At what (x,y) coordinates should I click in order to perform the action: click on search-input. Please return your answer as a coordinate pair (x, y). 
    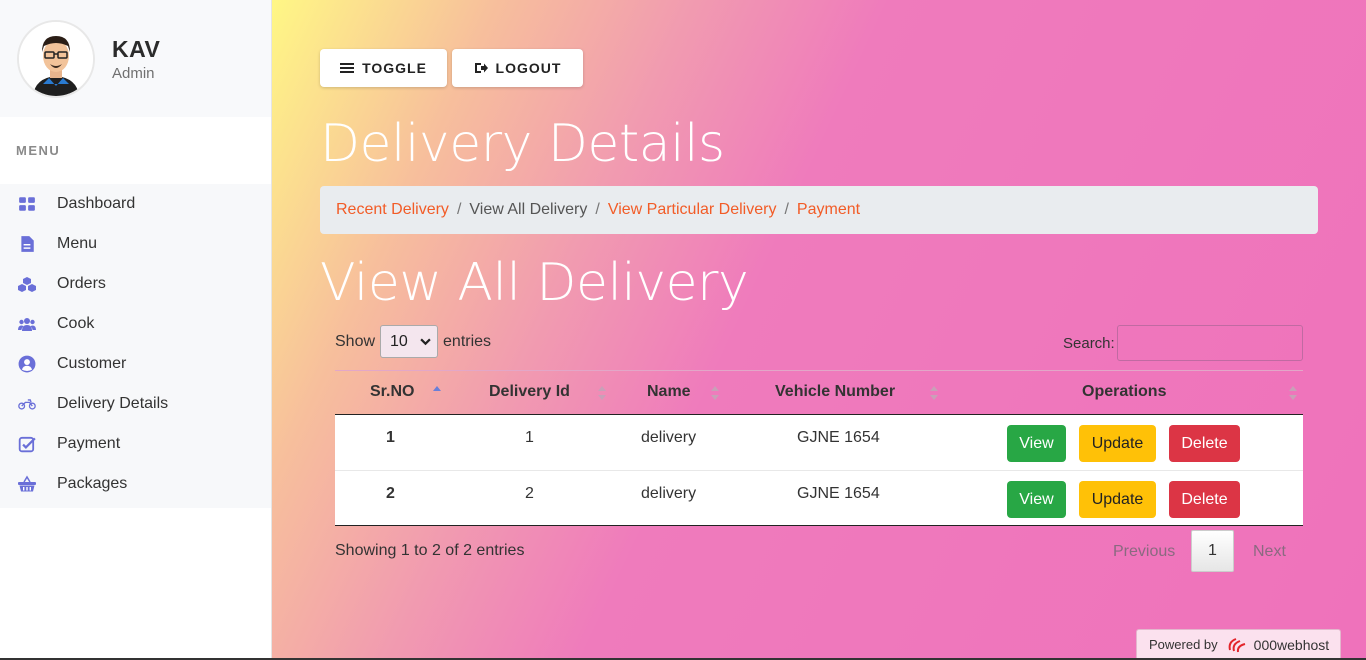
    Looking at the image, I should click on (1209, 343).